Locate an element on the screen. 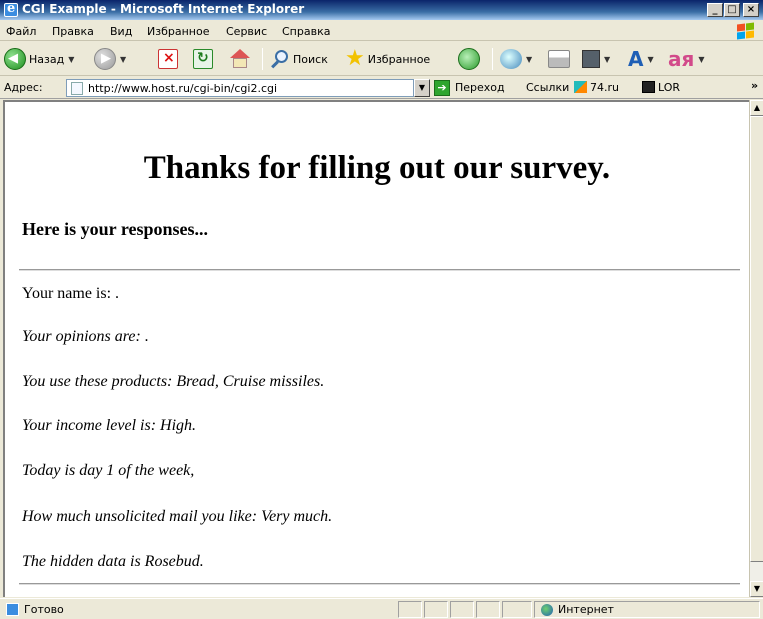 This screenshot has width=763, height=619. response-opinions: Your opinions are: . is located at coordinates (85, 336).